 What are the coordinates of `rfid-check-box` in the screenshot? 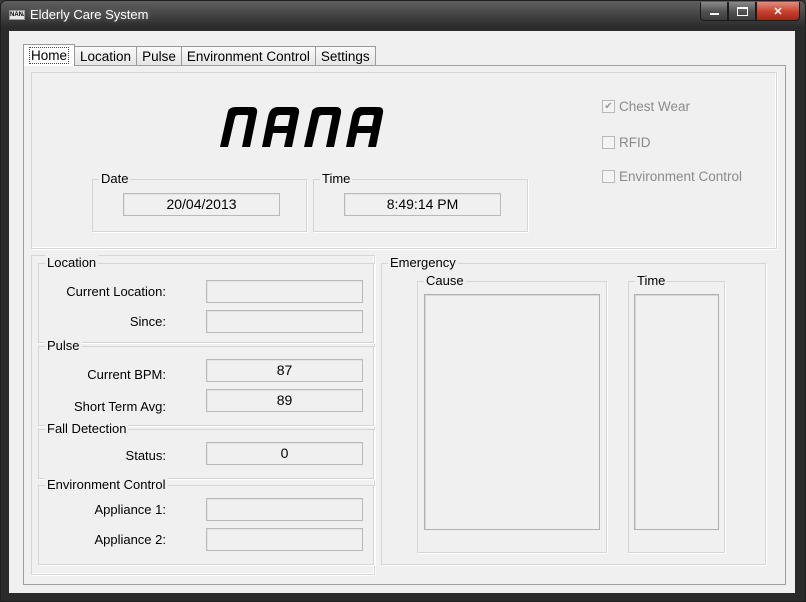 It's located at (608, 142).